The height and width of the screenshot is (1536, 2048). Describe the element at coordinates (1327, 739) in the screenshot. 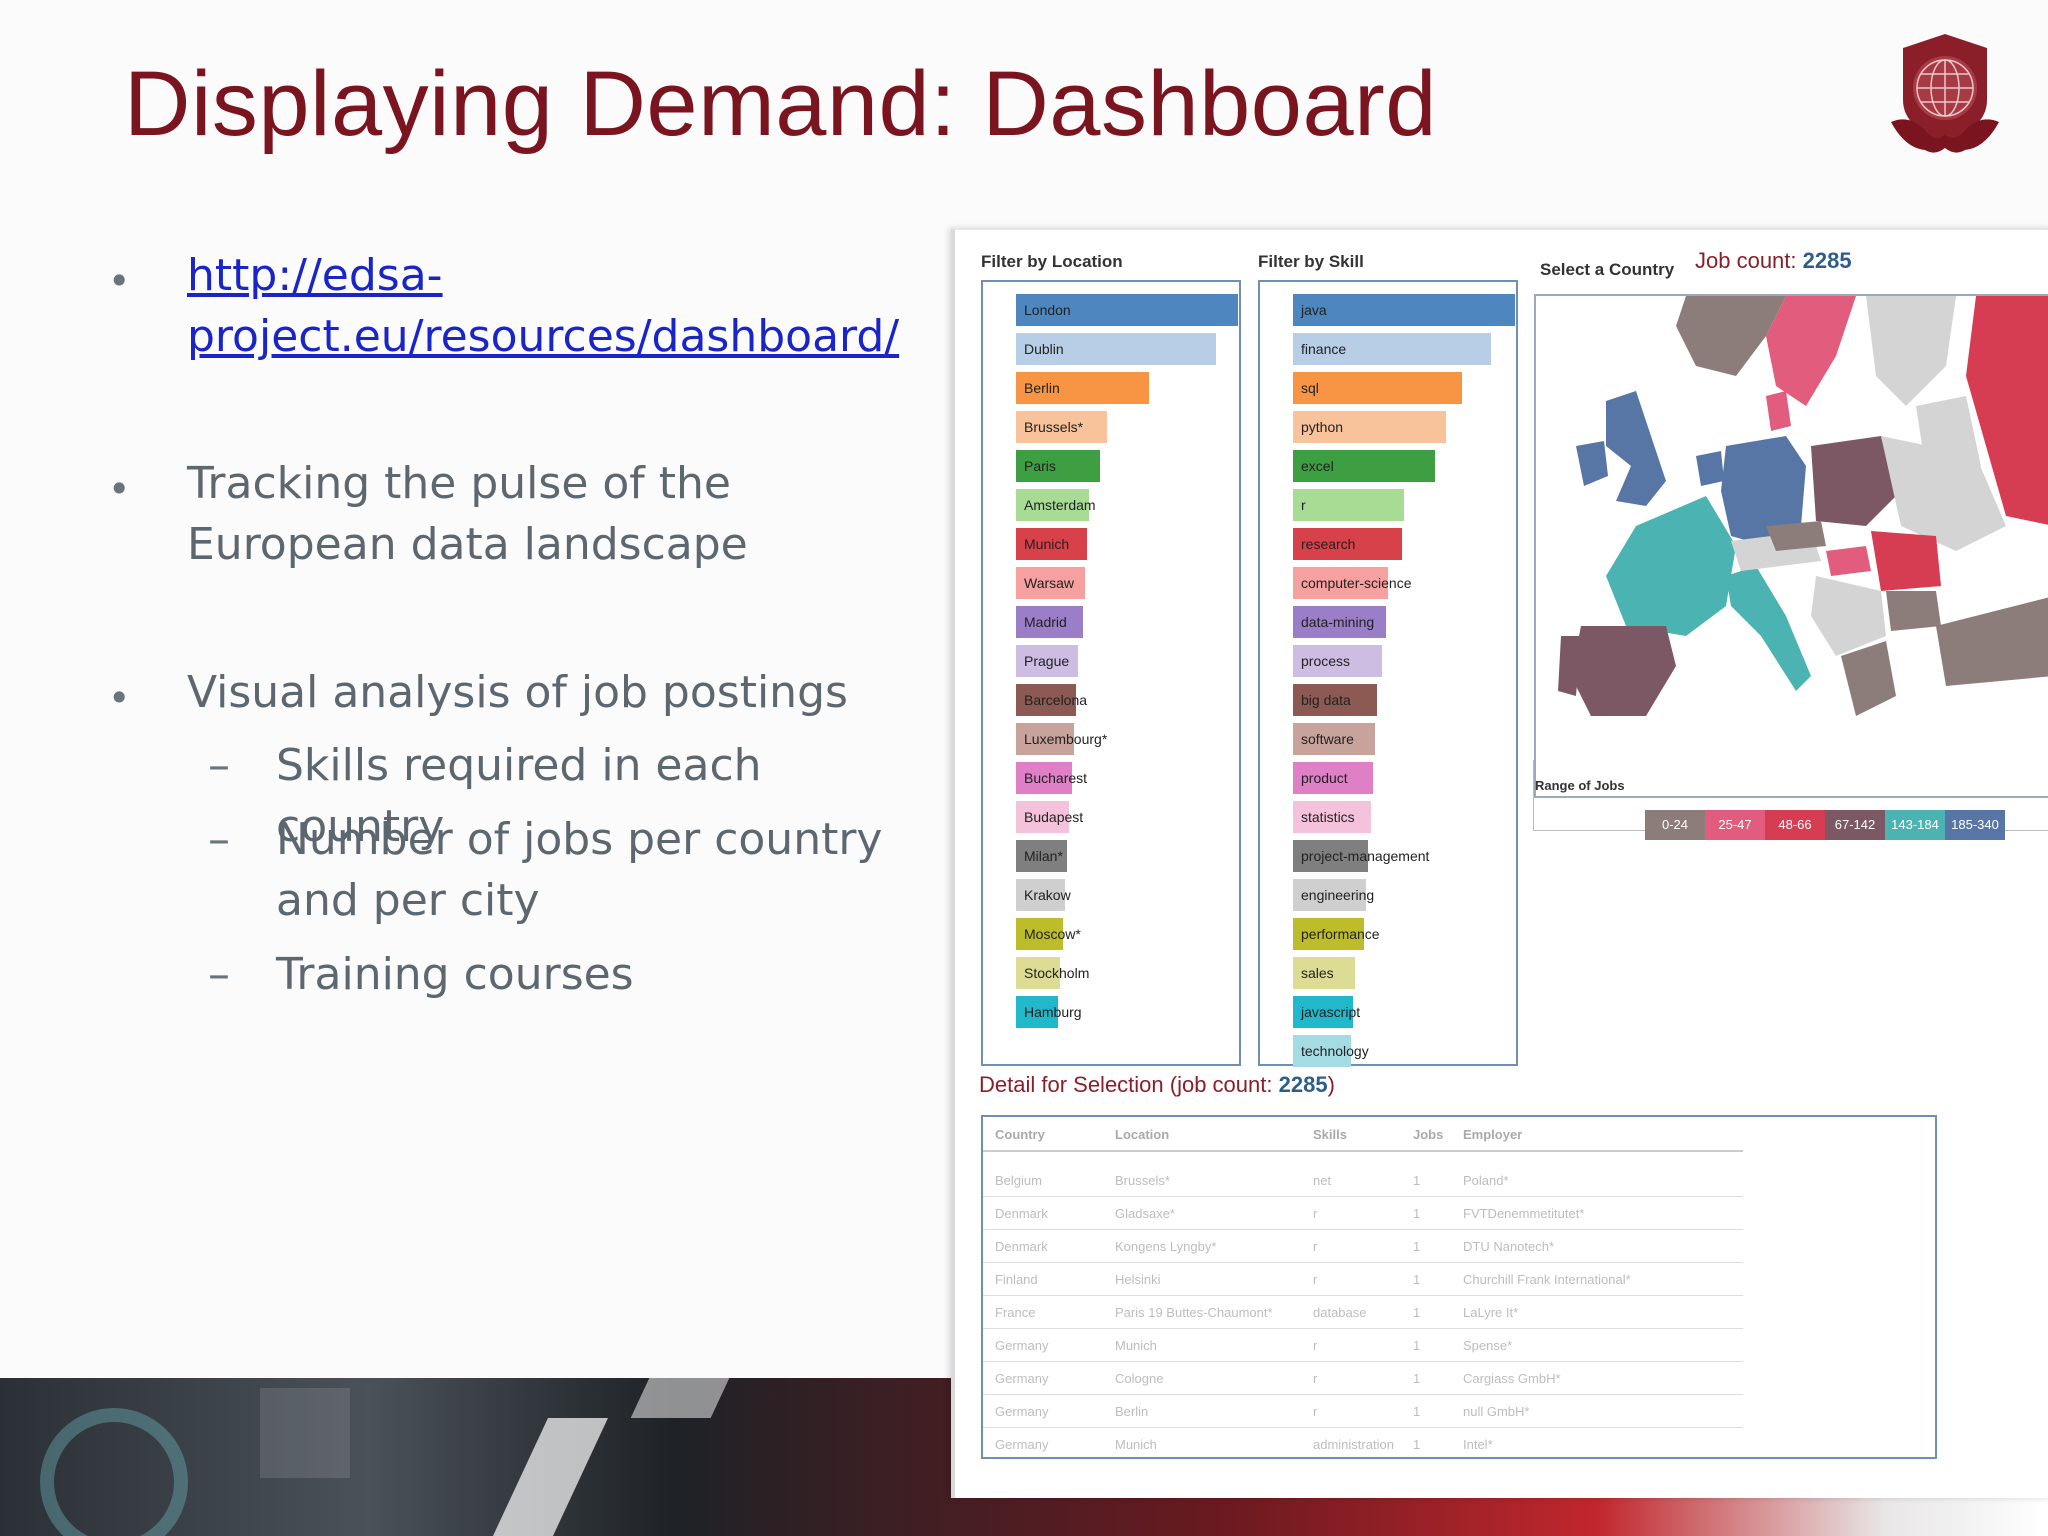

I see `skill-filter-label: software` at that location.